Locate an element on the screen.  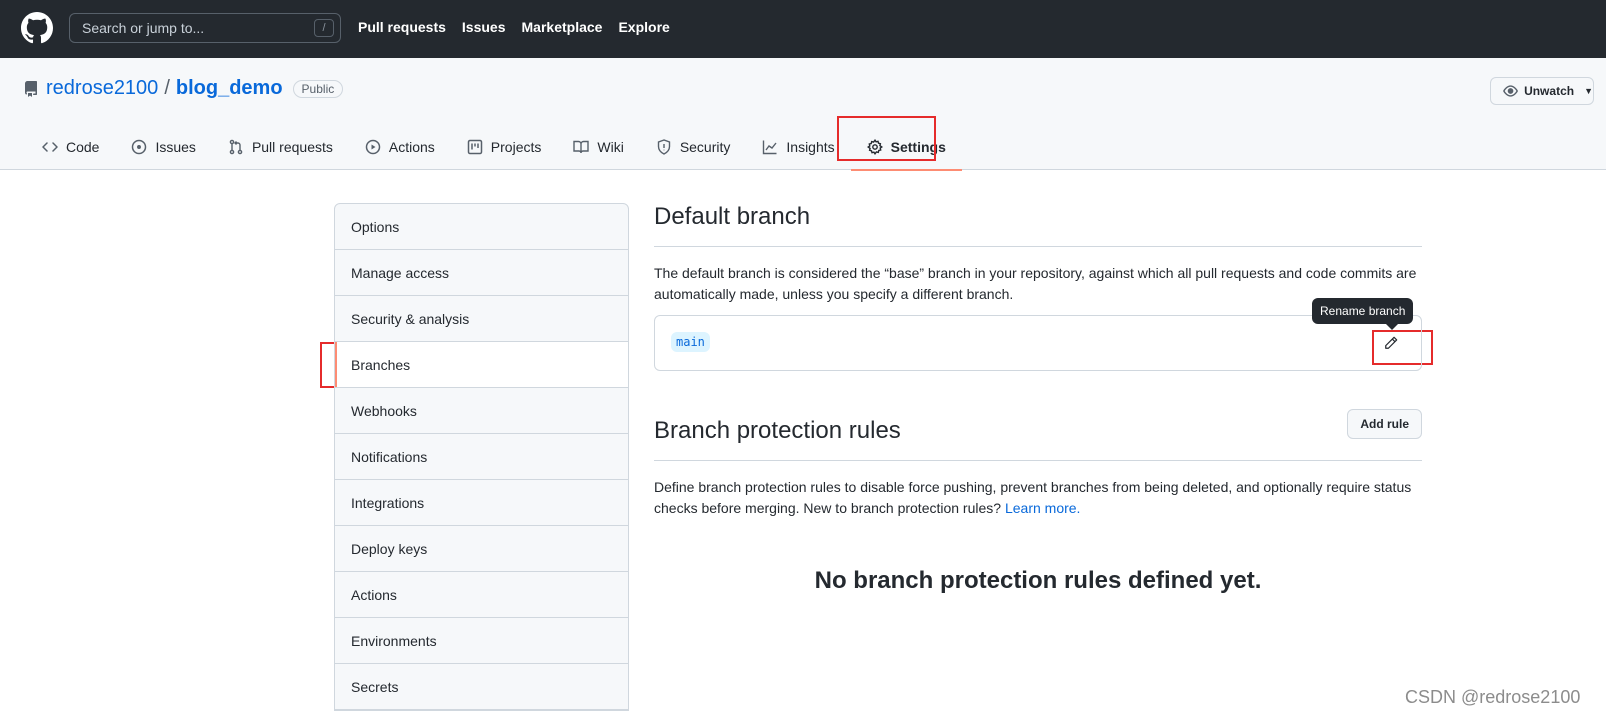
tab-wiki: Wiki is located at coordinates (598, 146).